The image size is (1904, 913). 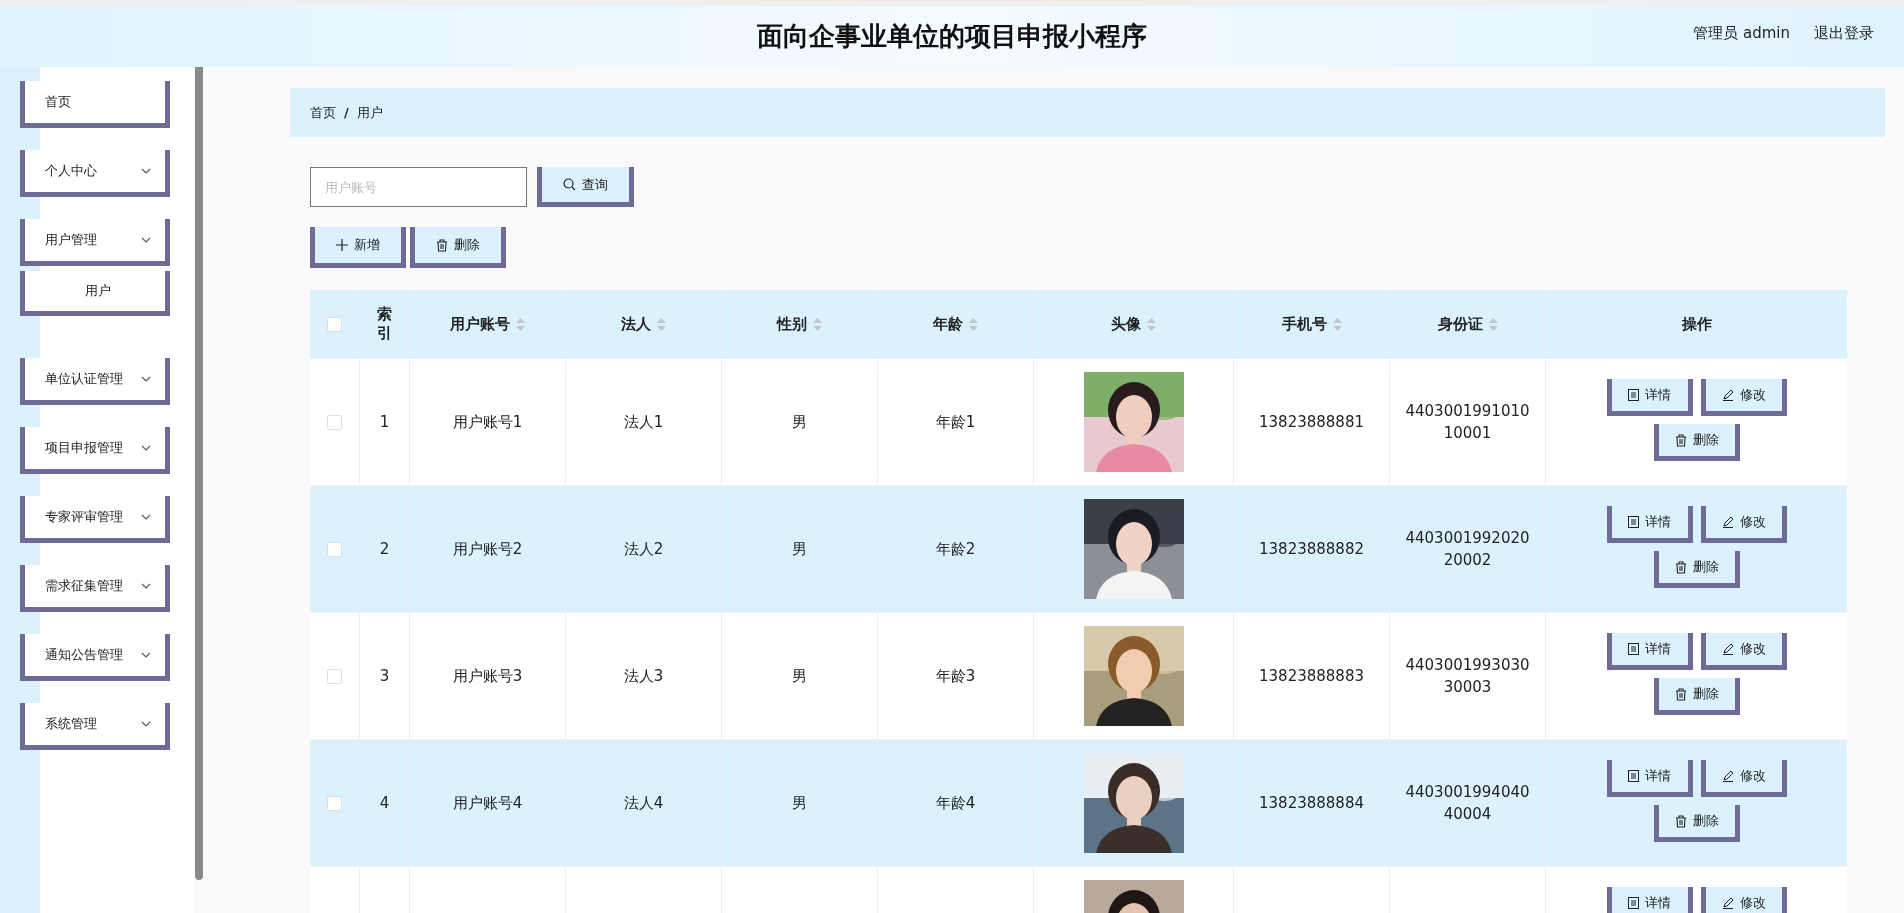 What do you see at coordinates (342, 245) in the screenshot?
I see `plus-icon` at bounding box center [342, 245].